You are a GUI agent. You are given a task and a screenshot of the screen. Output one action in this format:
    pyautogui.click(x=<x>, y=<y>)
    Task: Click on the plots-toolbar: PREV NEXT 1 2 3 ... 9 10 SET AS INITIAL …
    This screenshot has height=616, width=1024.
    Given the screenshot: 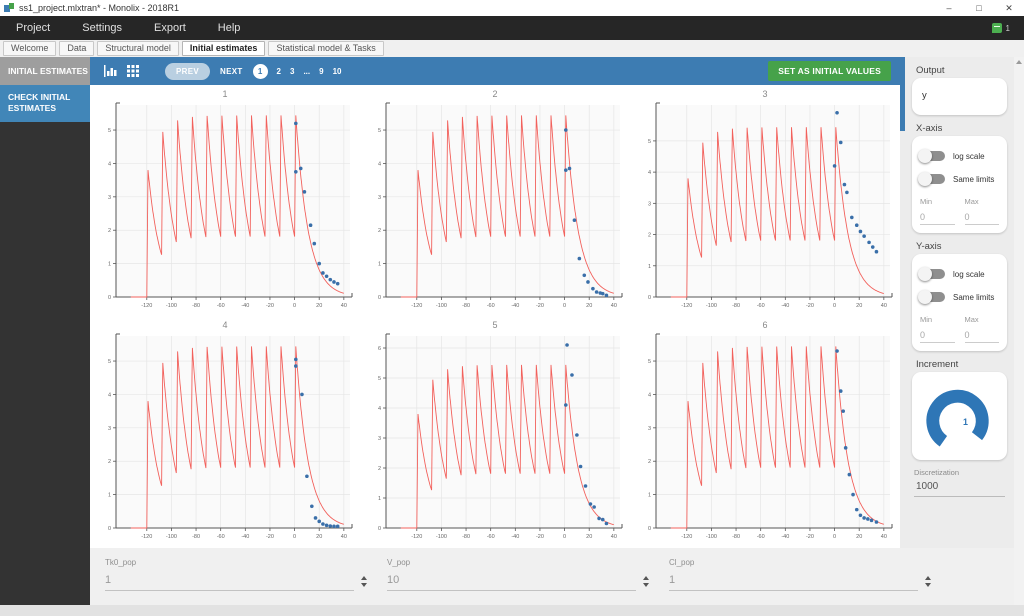 What is the action you would take?
    pyautogui.click(x=497, y=71)
    